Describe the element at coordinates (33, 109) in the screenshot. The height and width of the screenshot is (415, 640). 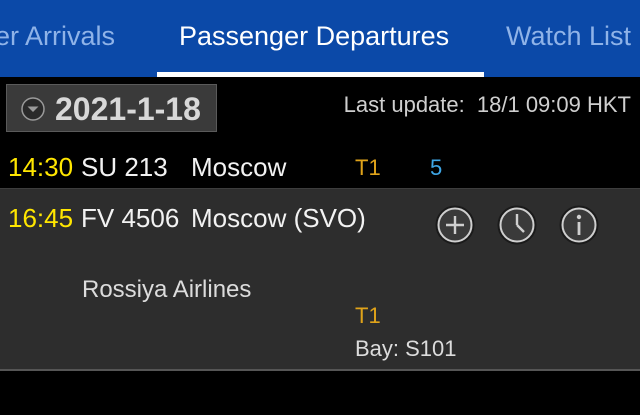
I see `chevron-down-circle-icon` at that location.